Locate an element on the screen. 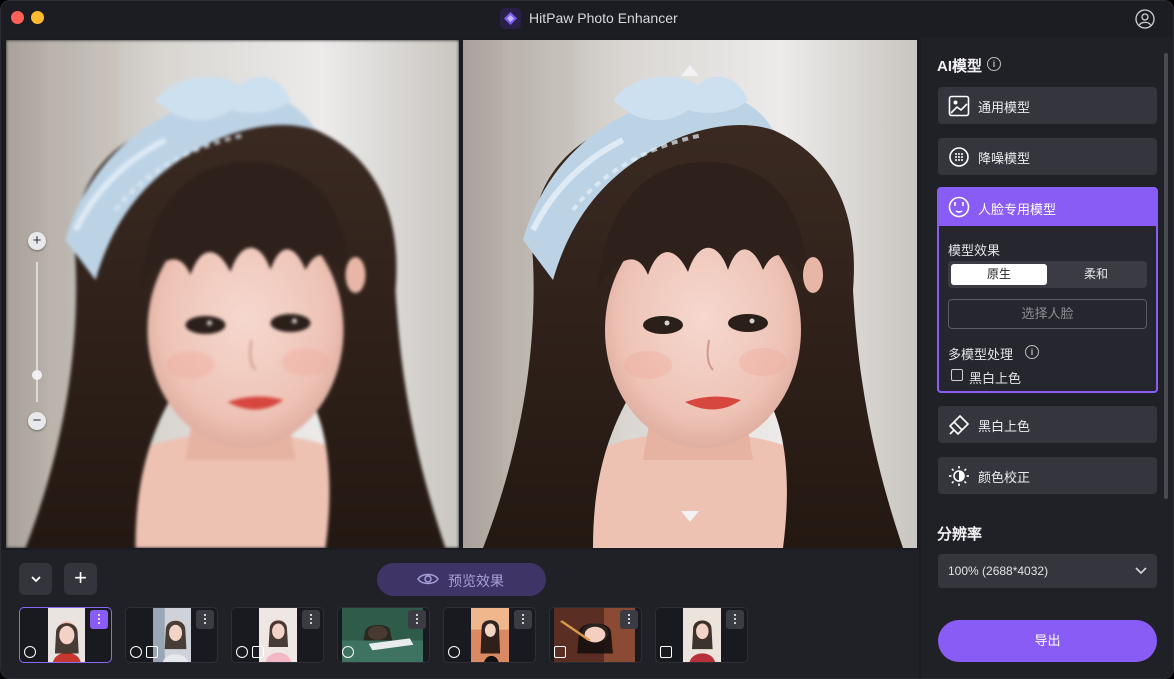 The image size is (1174, 679). minimize-window-button is located at coordinates (37, 17).